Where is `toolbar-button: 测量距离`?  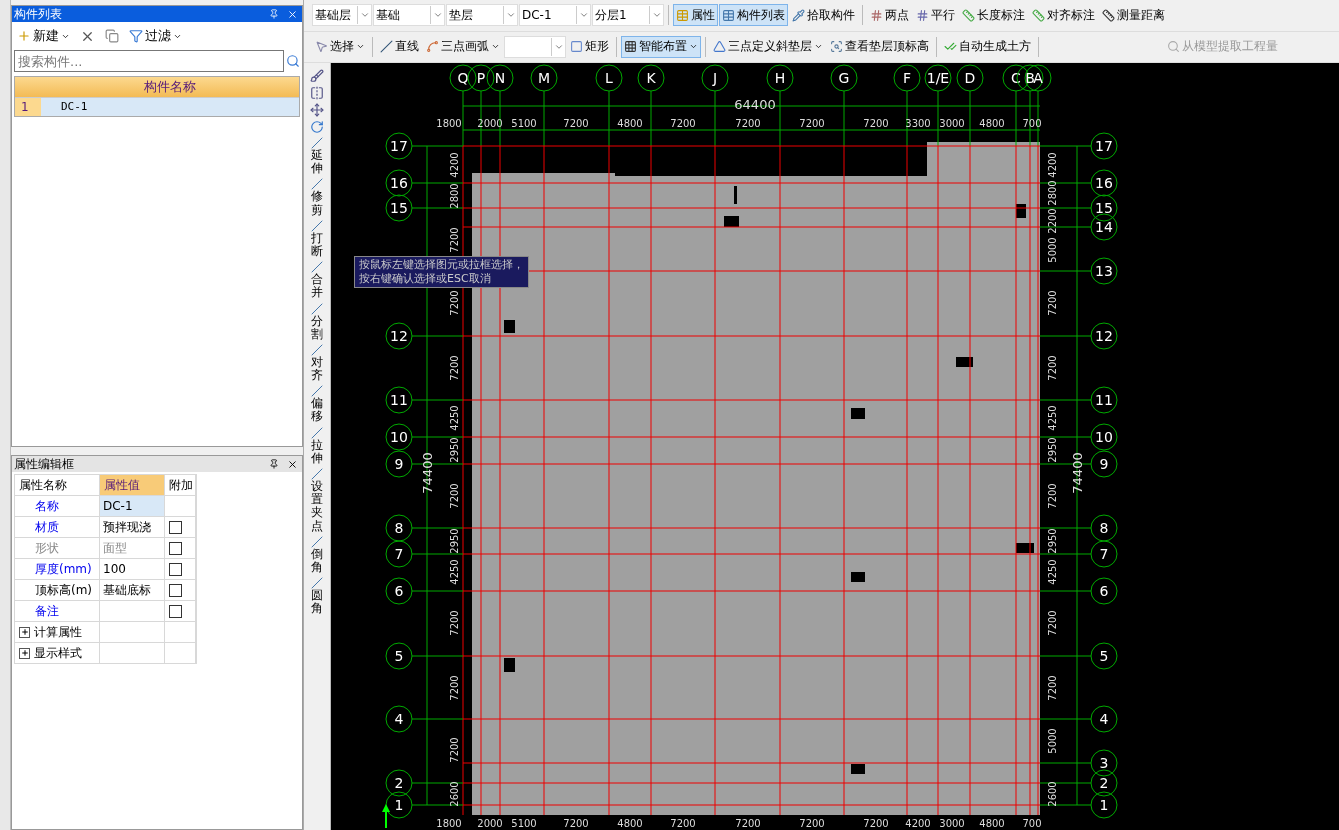 toolbar-button: 测量距离 is located at coordinates (1133, 15).